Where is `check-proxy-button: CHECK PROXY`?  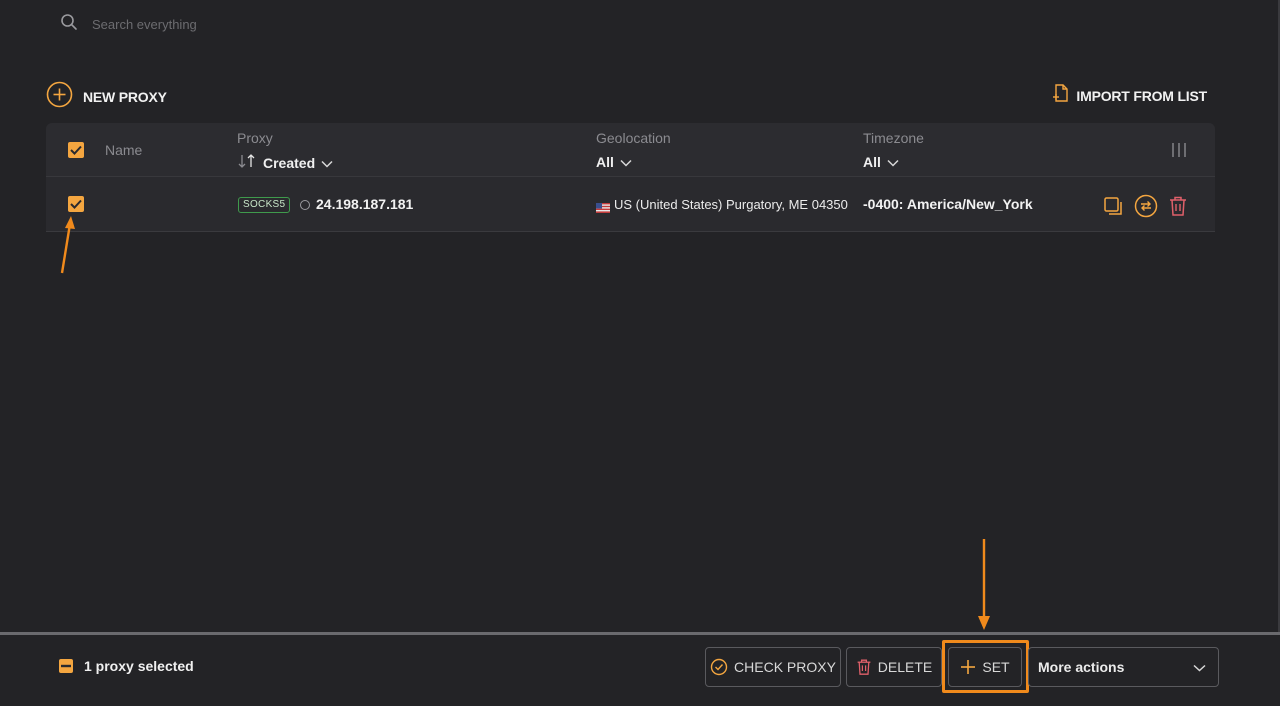 check-proxy-button: CHECK PROXY is located at coordinates (773, 667).